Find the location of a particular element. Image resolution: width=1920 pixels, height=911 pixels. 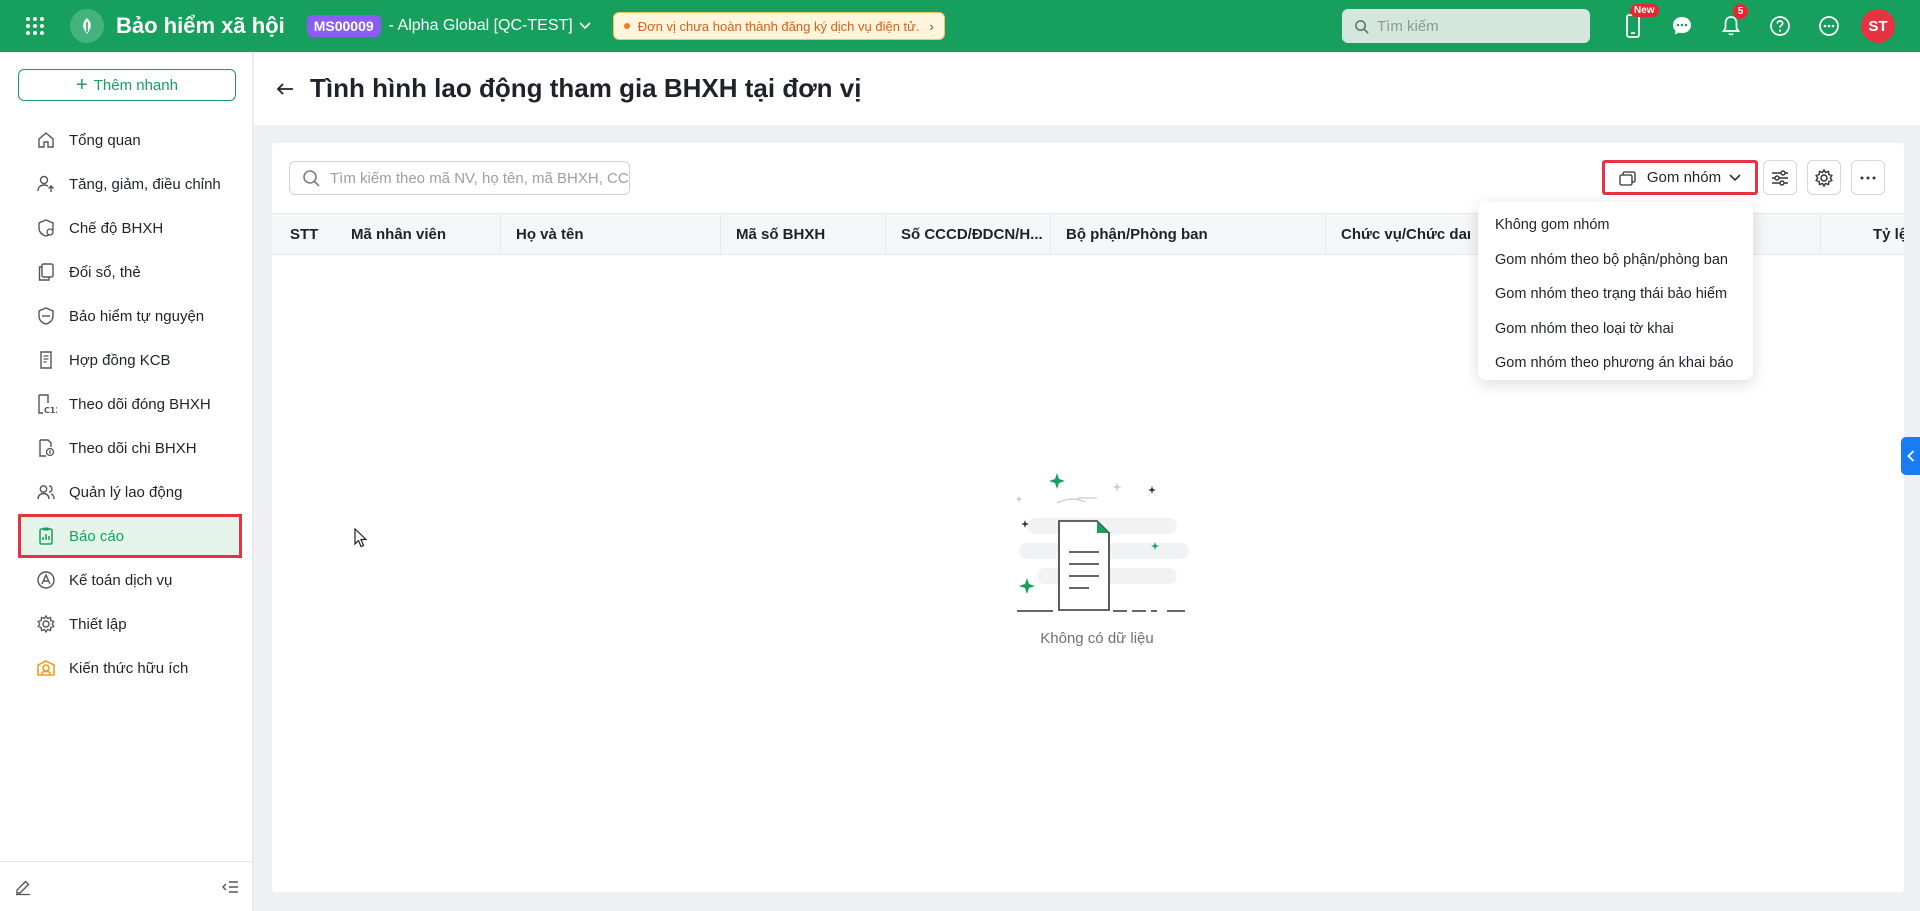

apps-grid-icon is located at coordinates (35, 26).